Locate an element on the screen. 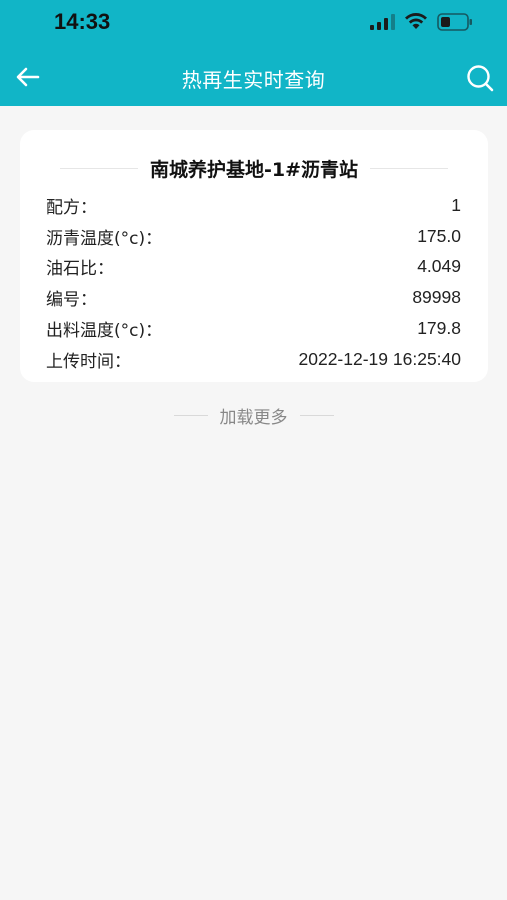  search-icon is located at coordinates (480, 78).